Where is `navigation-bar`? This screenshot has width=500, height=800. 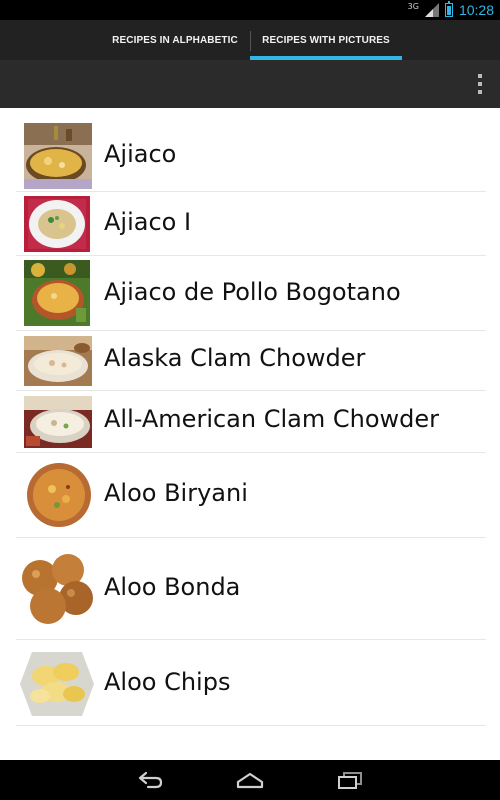
navigation-bar is located at coordinates (250, 780).